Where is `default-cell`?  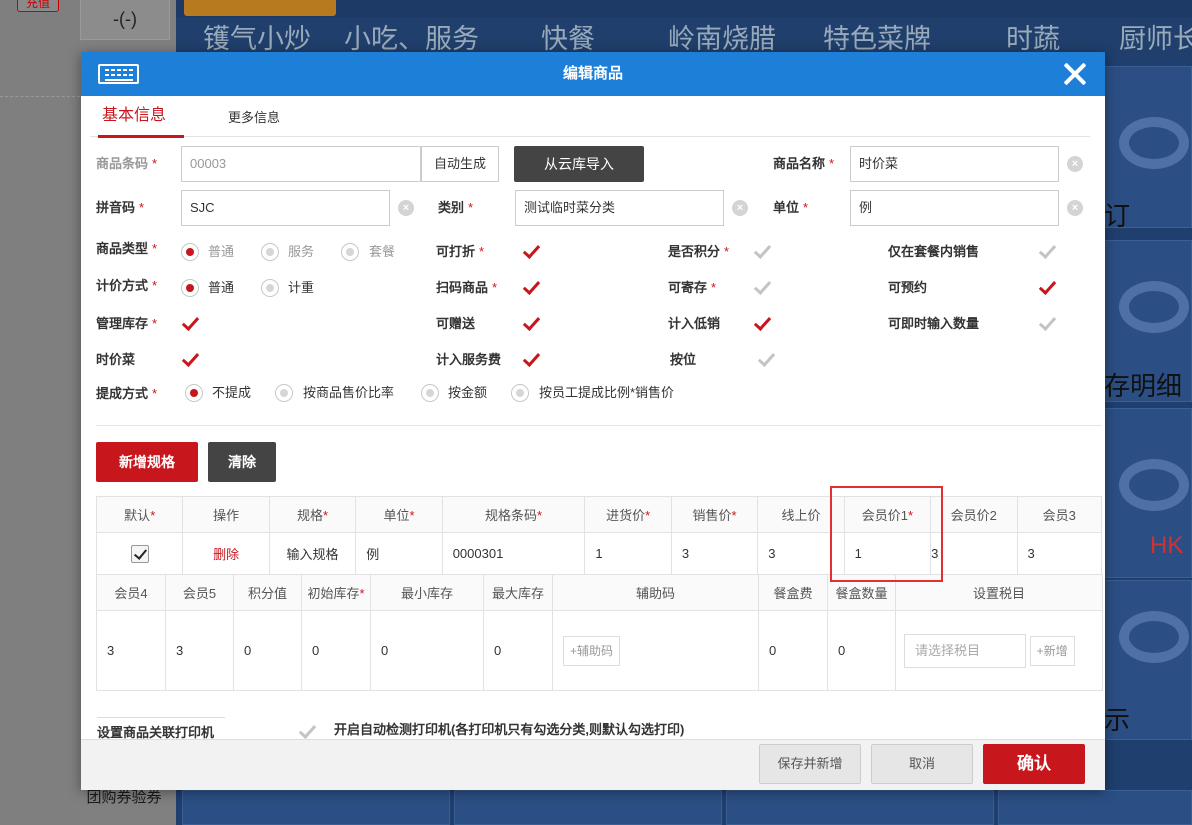 default-cell is located at coordinates (139, 553).